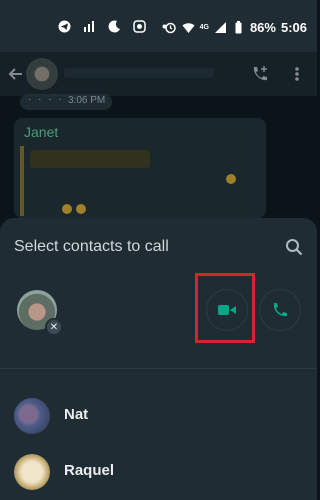  I want to click on dots-decoration: · · · ·, so click(46, 99).